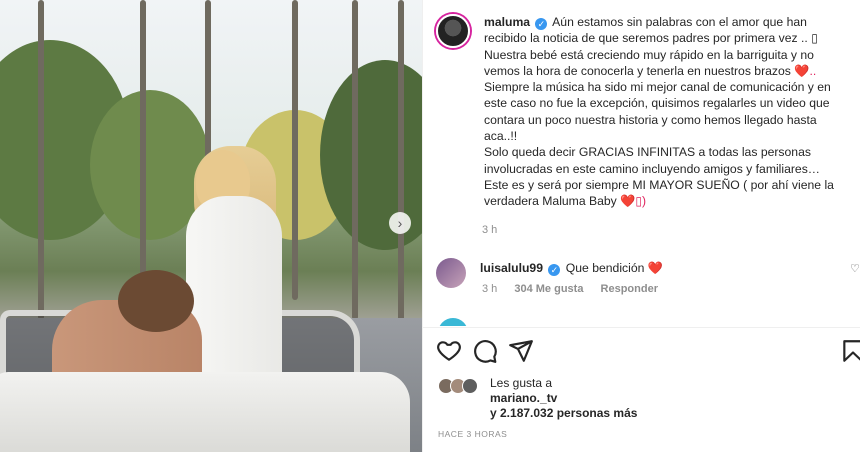 The height and width of the screenshot is (452, 860). Describe the element at coordinates (501, 136) in the screenshot. I see `caption-line: aca..!!` at that location.